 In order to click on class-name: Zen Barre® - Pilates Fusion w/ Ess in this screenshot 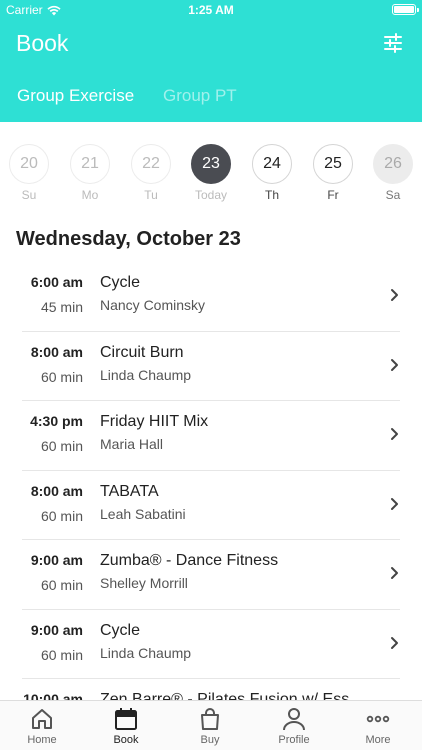, I will do `click(225, 695)`.